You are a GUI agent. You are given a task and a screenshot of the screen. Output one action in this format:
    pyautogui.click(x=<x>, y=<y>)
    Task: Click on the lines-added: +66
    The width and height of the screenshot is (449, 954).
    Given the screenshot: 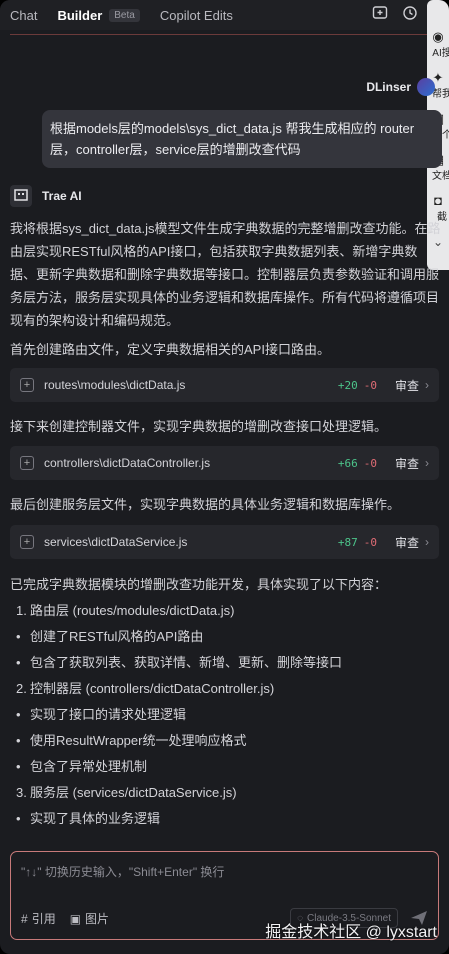 What is the action you would take?
    pyautogui.click(x=347, y=463)
    